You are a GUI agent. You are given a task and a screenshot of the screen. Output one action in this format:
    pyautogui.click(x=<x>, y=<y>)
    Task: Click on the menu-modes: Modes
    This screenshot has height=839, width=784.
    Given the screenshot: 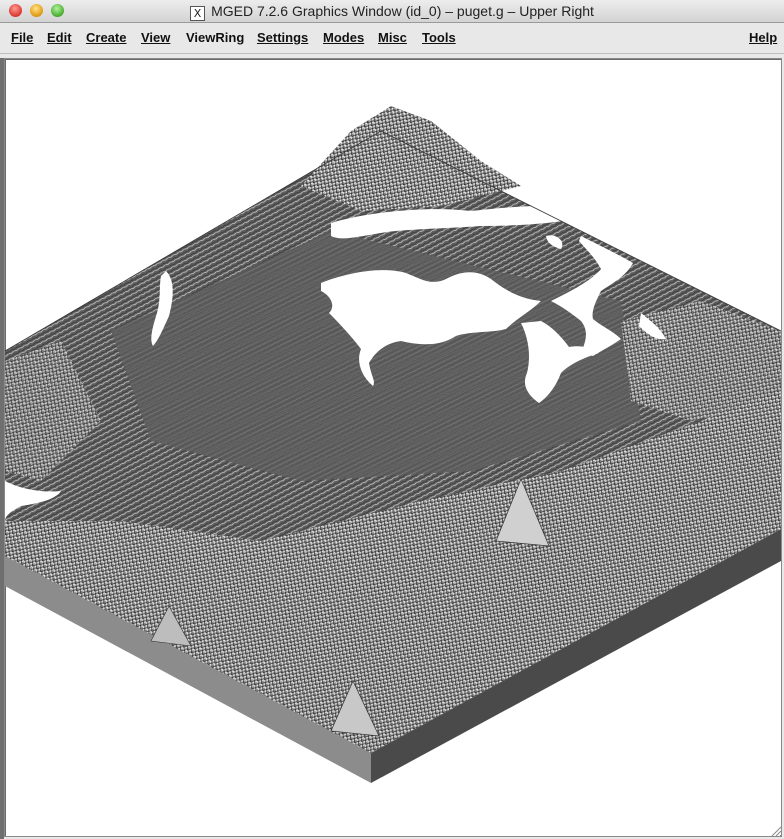 What is the action you would take?
    pyautogui.click(x=343, y=37)
    